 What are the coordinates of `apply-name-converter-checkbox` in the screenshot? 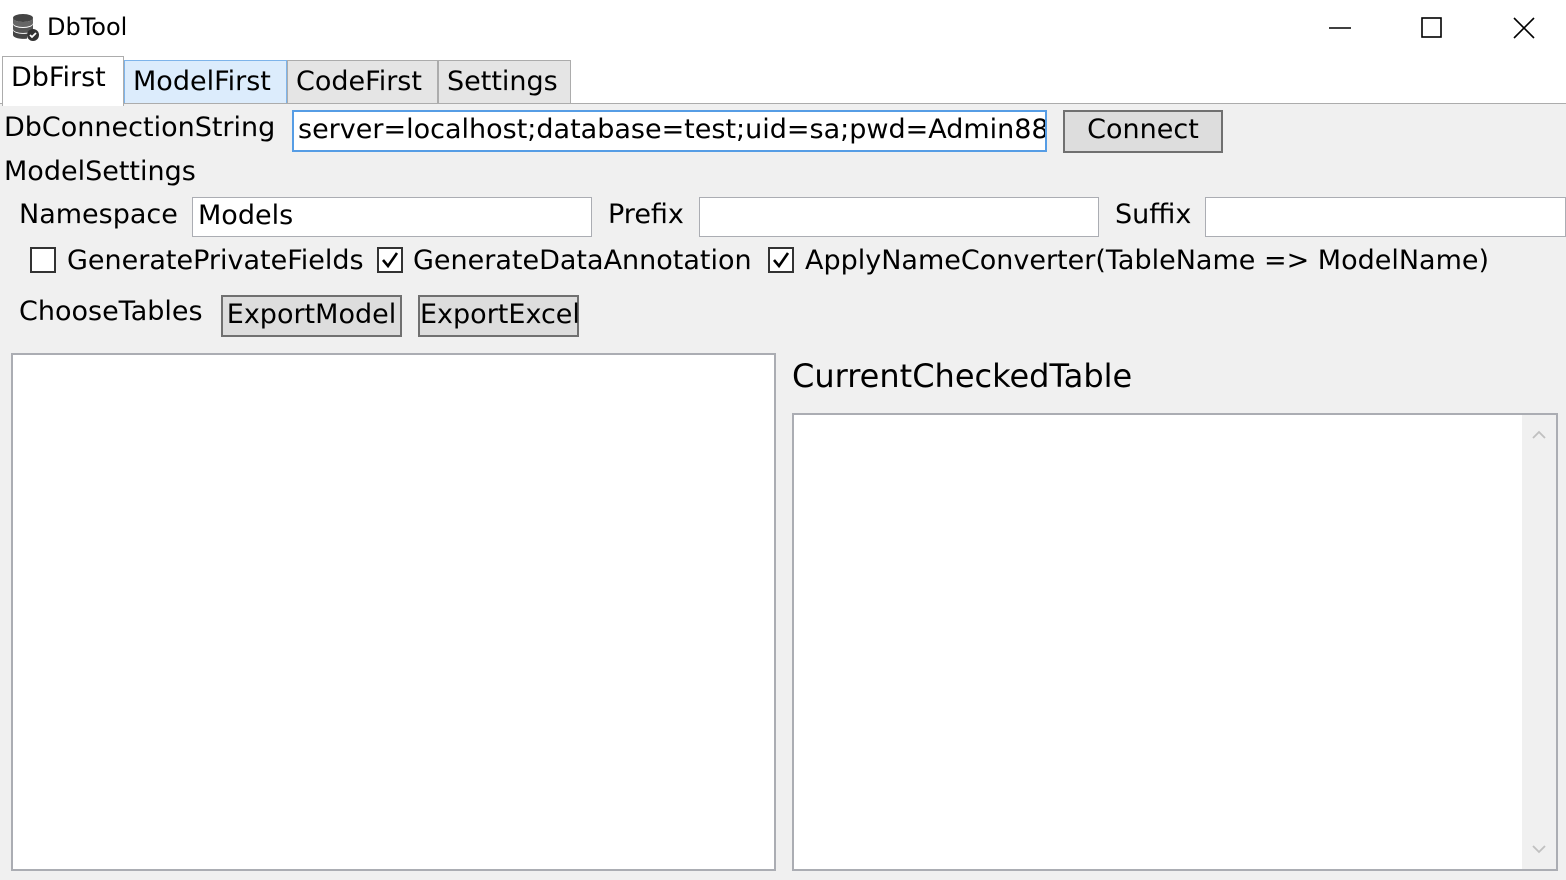 It's located at (781, 260).